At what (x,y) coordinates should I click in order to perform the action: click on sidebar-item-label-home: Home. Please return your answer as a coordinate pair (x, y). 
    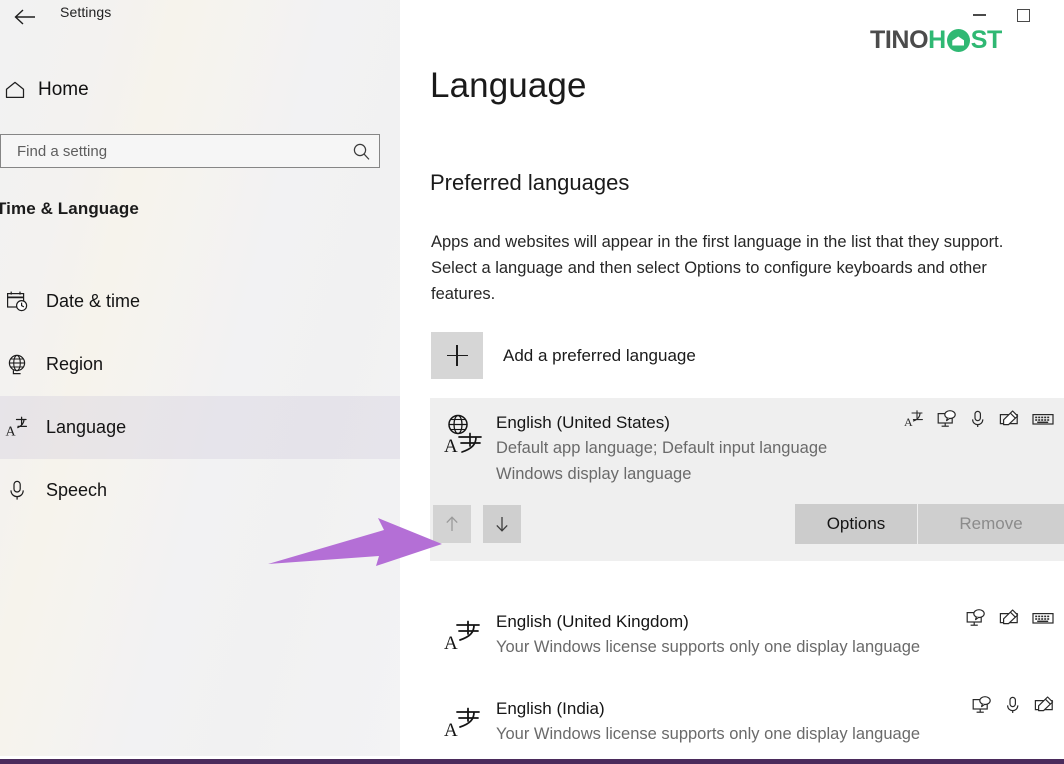
    Looking at the image, I should click on (63, 89).